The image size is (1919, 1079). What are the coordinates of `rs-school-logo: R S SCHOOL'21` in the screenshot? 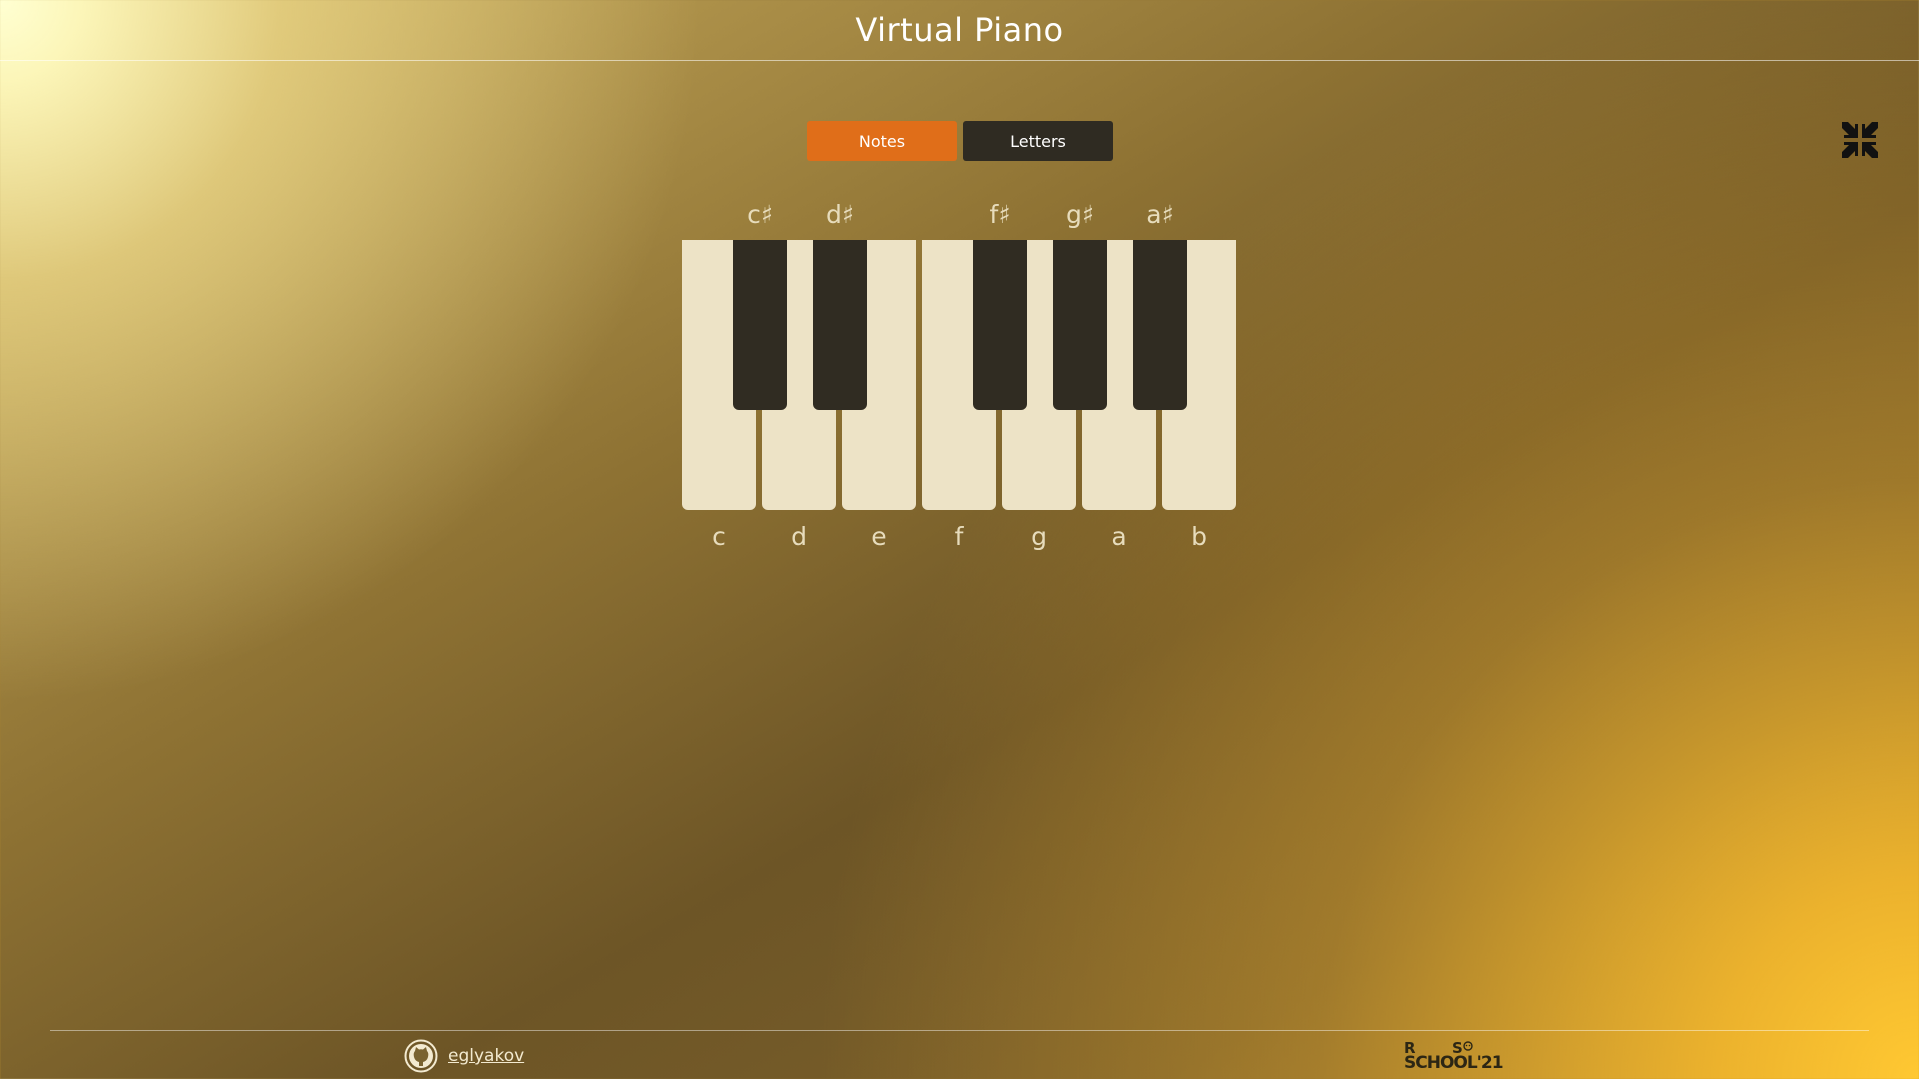 It's located at (1462, 1056).